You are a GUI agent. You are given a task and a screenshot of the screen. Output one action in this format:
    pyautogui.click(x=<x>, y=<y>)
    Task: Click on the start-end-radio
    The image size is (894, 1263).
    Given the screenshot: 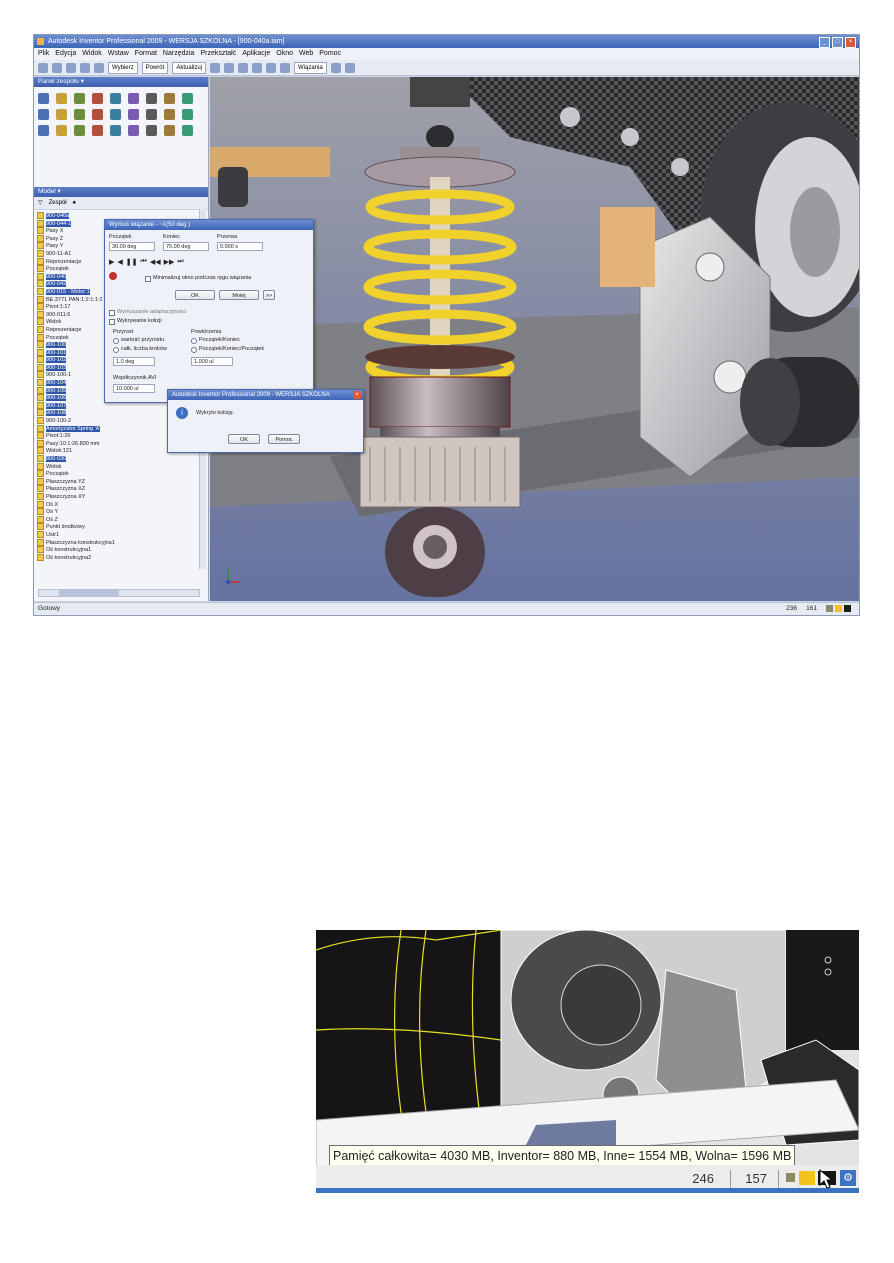 What is the action you would take?
    pyautogui.click(x=194, y=341)
    